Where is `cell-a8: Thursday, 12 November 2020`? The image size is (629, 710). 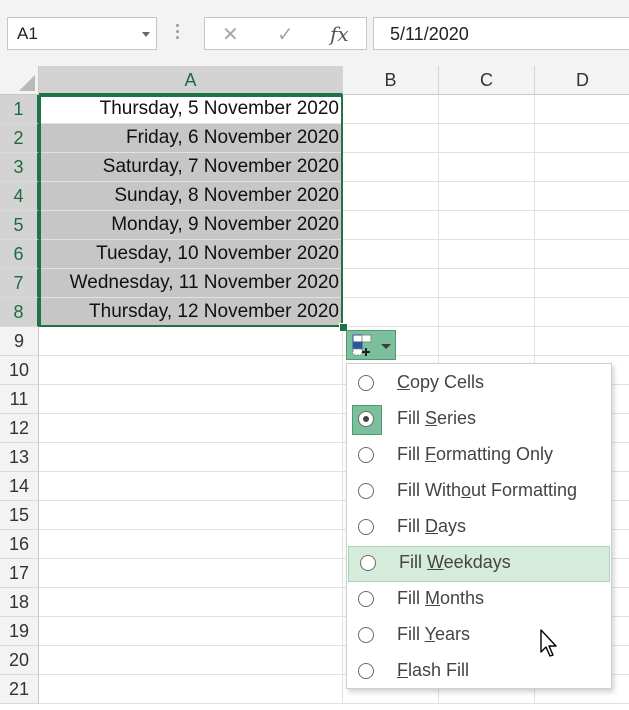
cell-a8: Thursday, 12 November 2020 is located at coordinates (191, 312).